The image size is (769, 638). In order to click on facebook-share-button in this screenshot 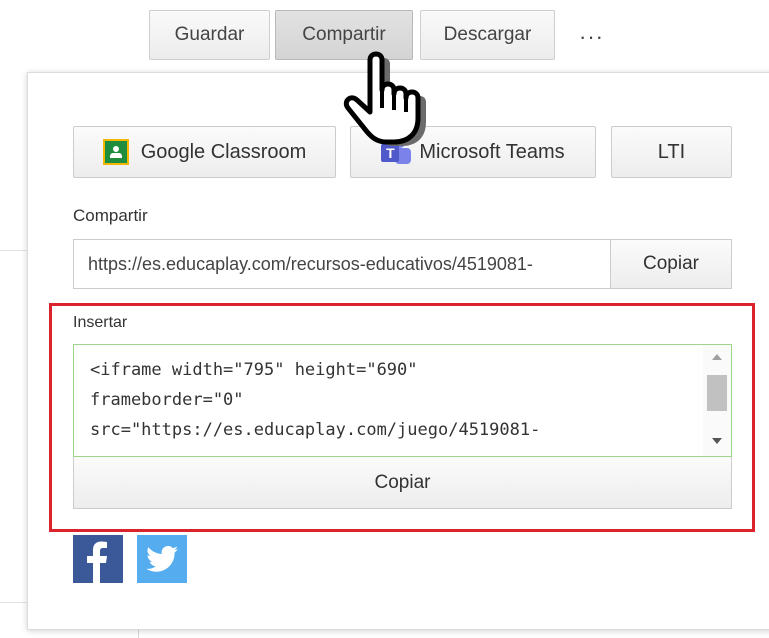, I will do `click(98, 559)`.